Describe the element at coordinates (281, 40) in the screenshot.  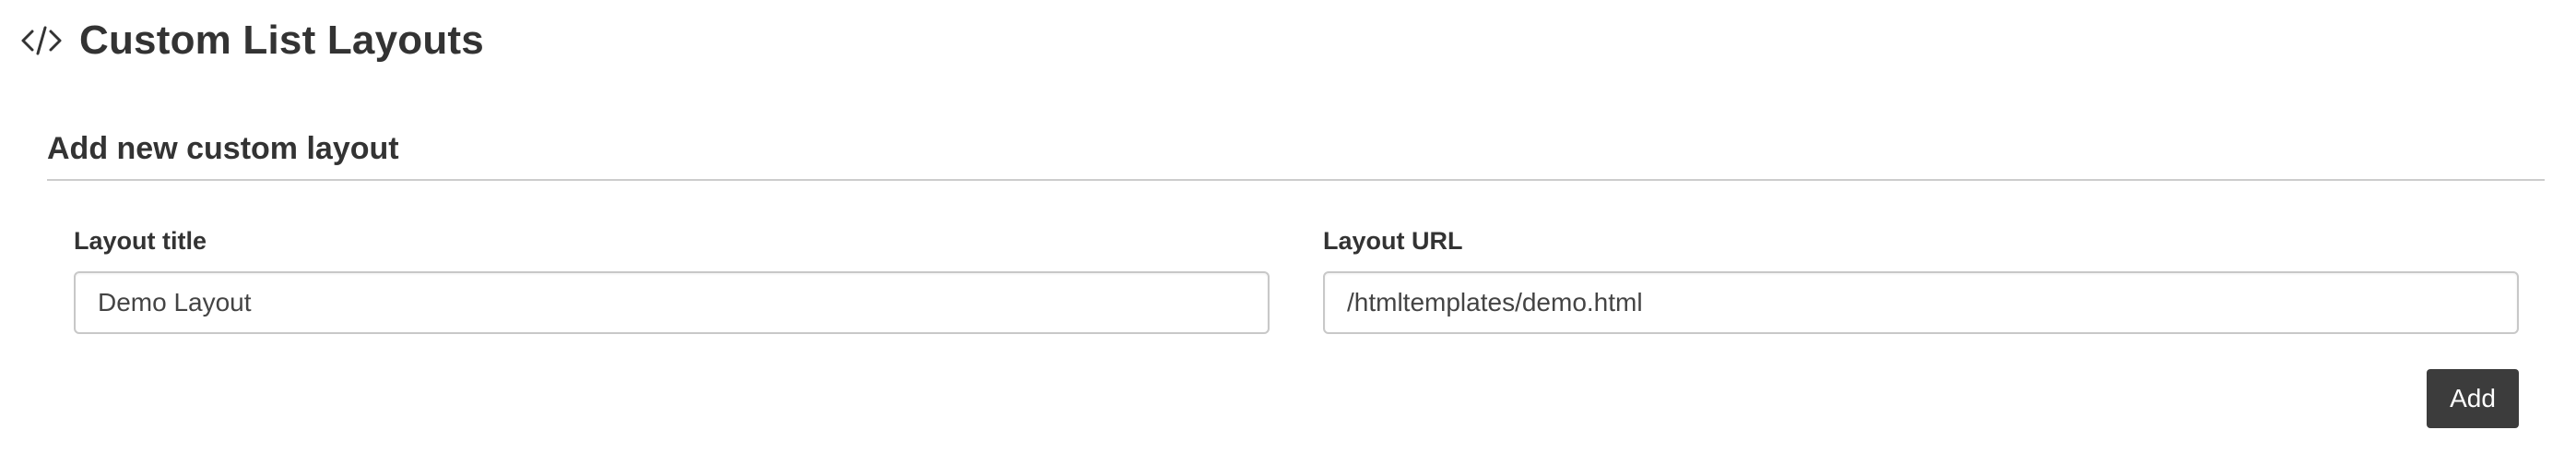
I see `page-title: Custom List Layouts` at that location.